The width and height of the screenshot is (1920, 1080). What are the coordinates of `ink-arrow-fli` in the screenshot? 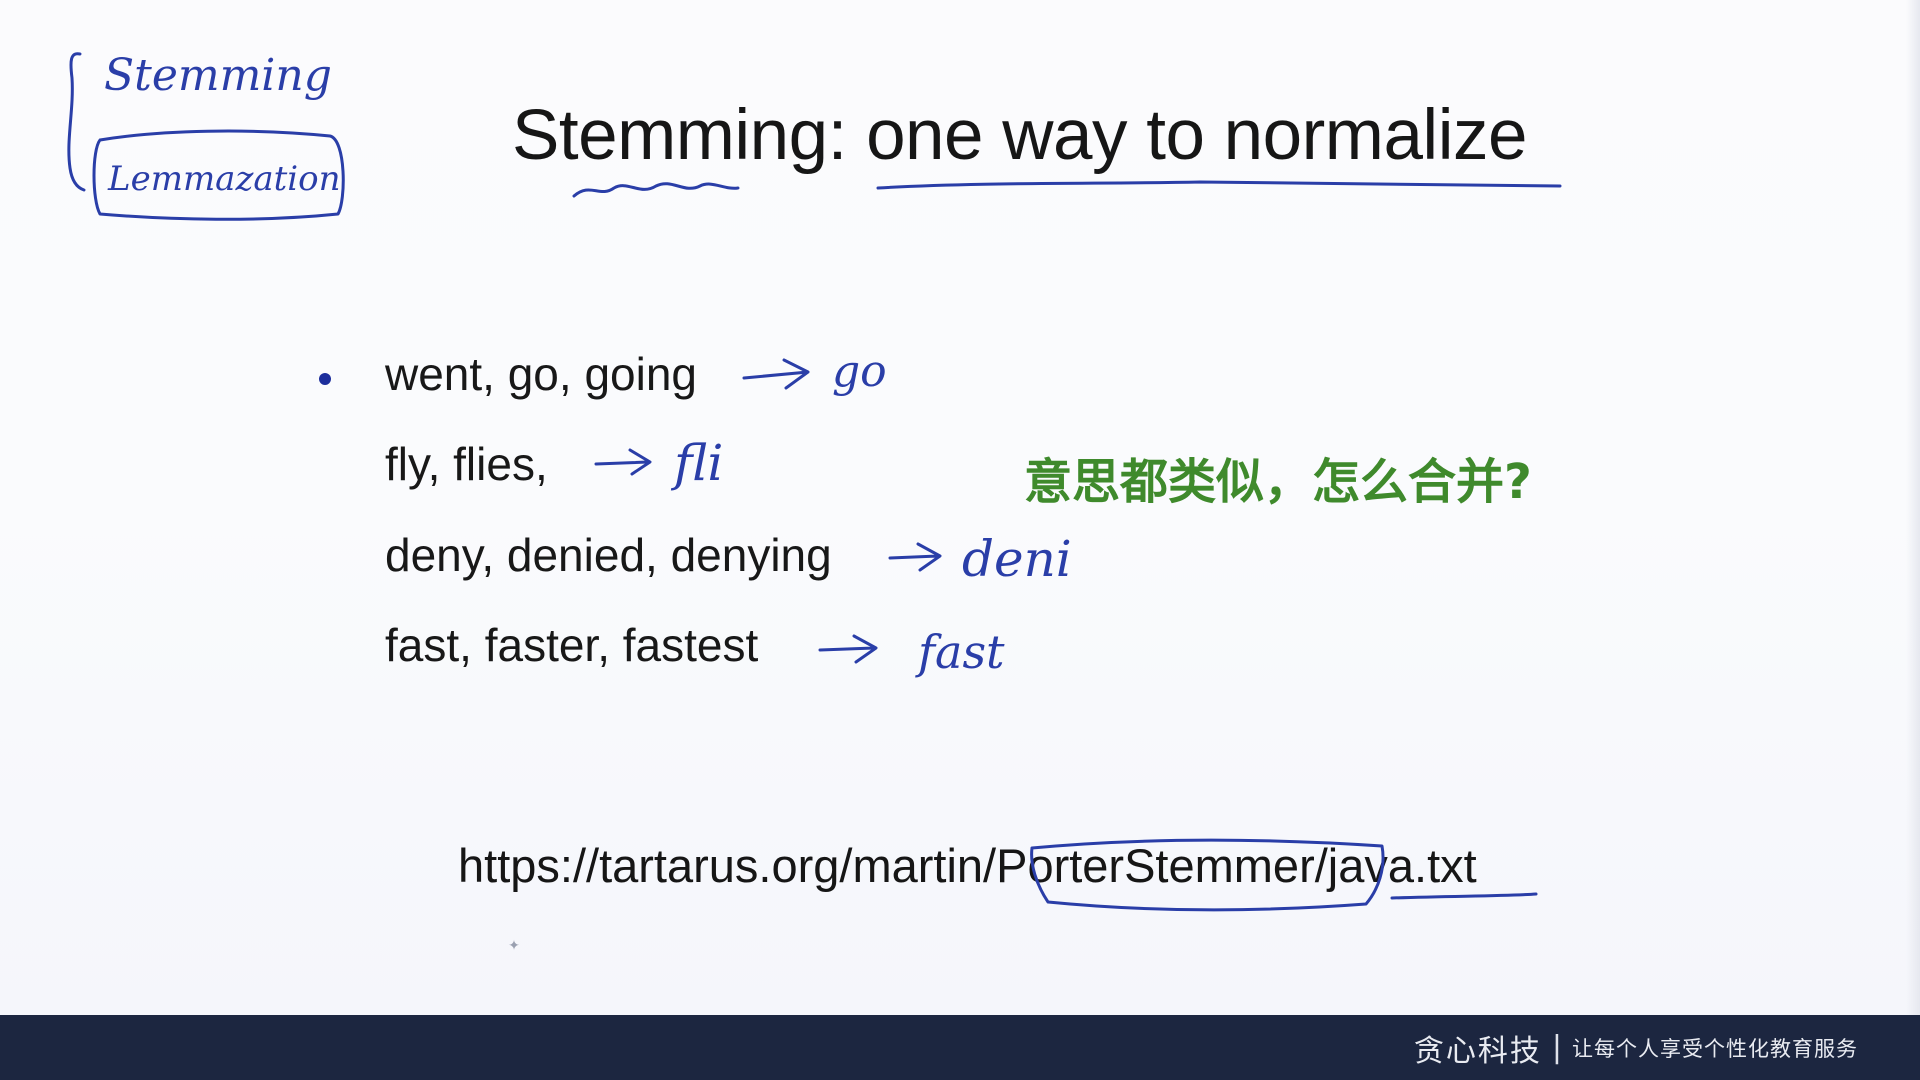 It's located at (623, 462).